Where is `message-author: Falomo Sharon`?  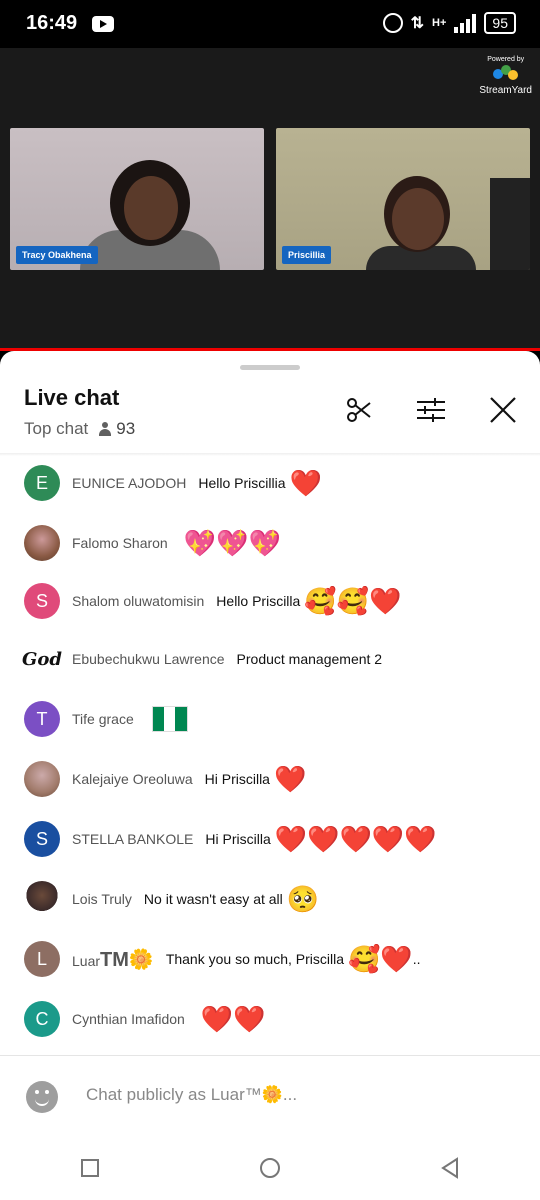 message-author: Falomo Sharon is located at coordinates (120, 543).